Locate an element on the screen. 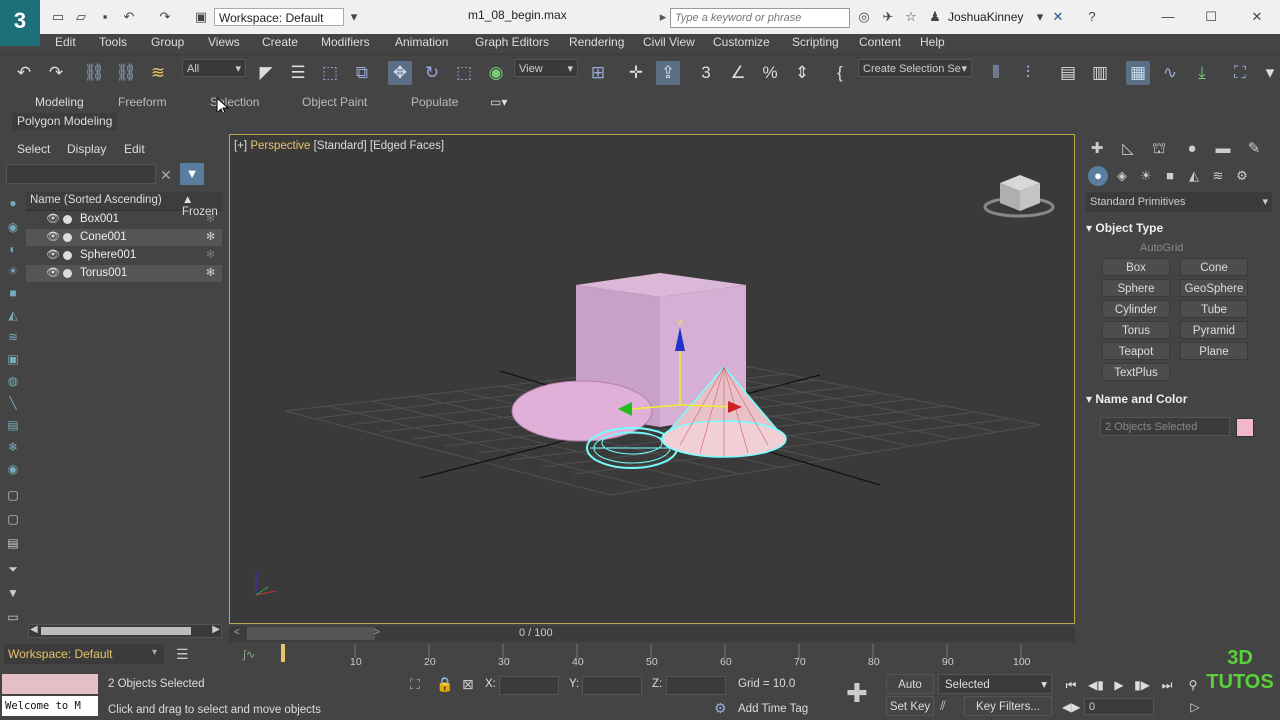 Image resolution: width=1280 pixels, height=720 pixels. primitive-category-dropdown: Standard Primitives ▾ is located at coordinates (1179, 202).